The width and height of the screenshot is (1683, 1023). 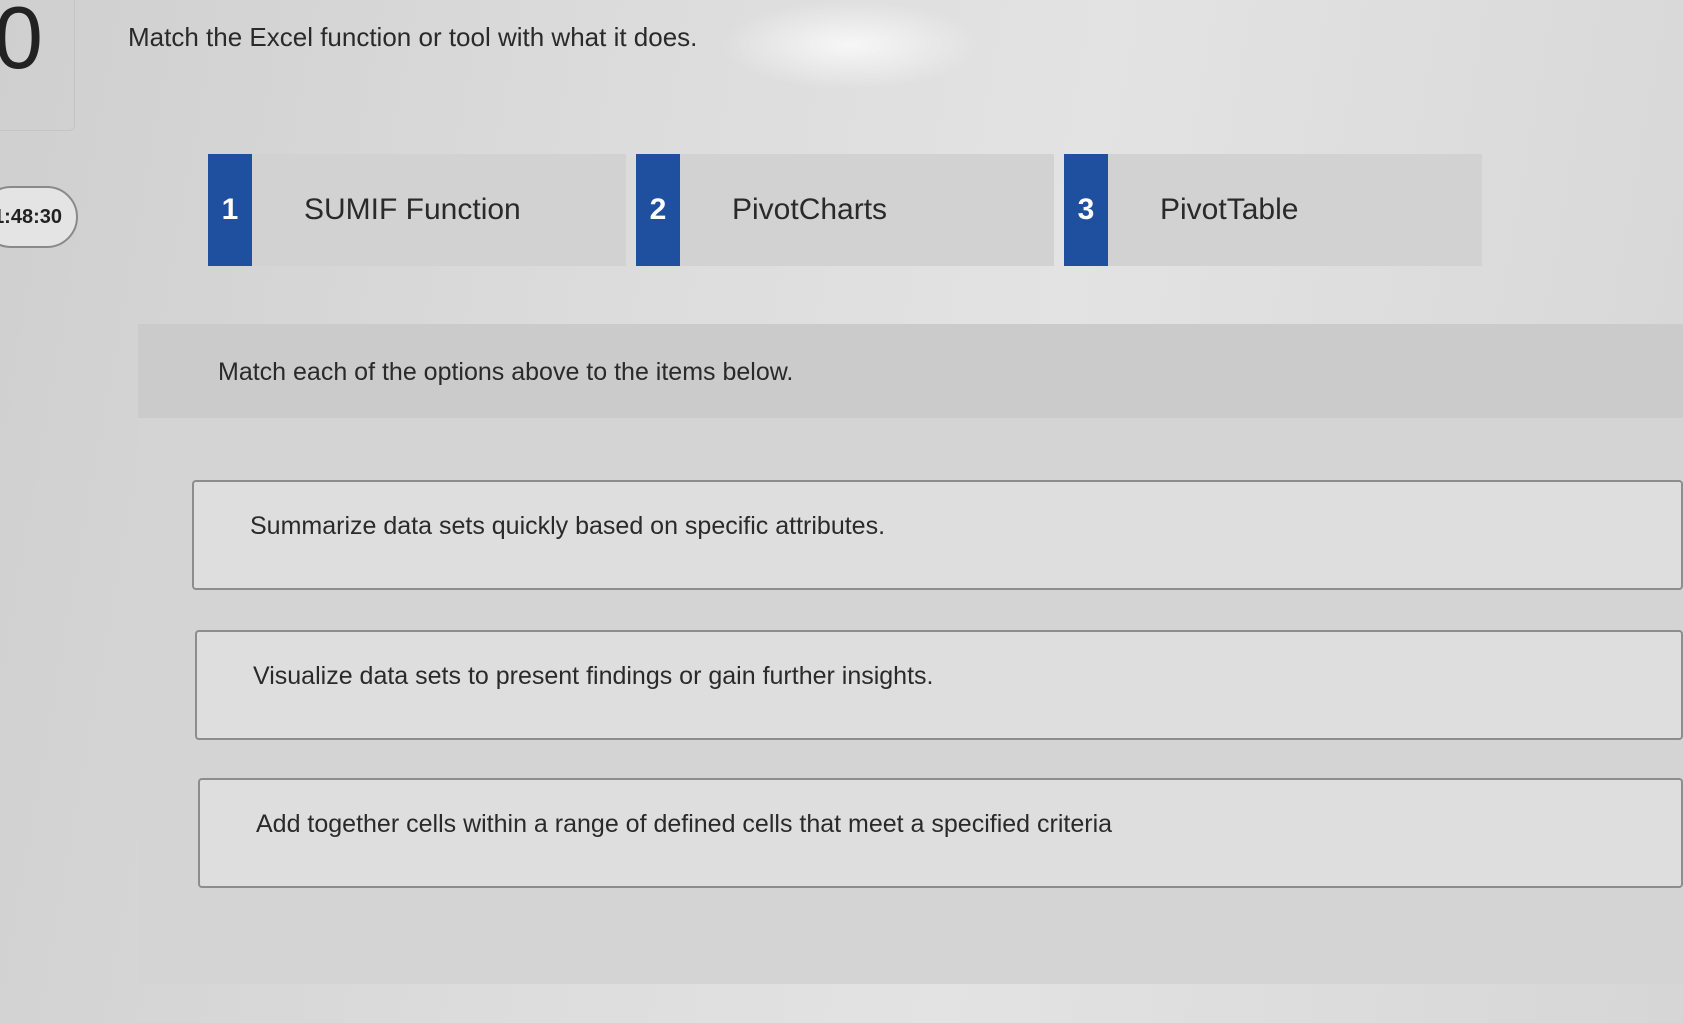 What do you see at coordinates (1086, 210) in the screenshot?
I see `option-number-badge: 3` at bounding box center [1086, 210].